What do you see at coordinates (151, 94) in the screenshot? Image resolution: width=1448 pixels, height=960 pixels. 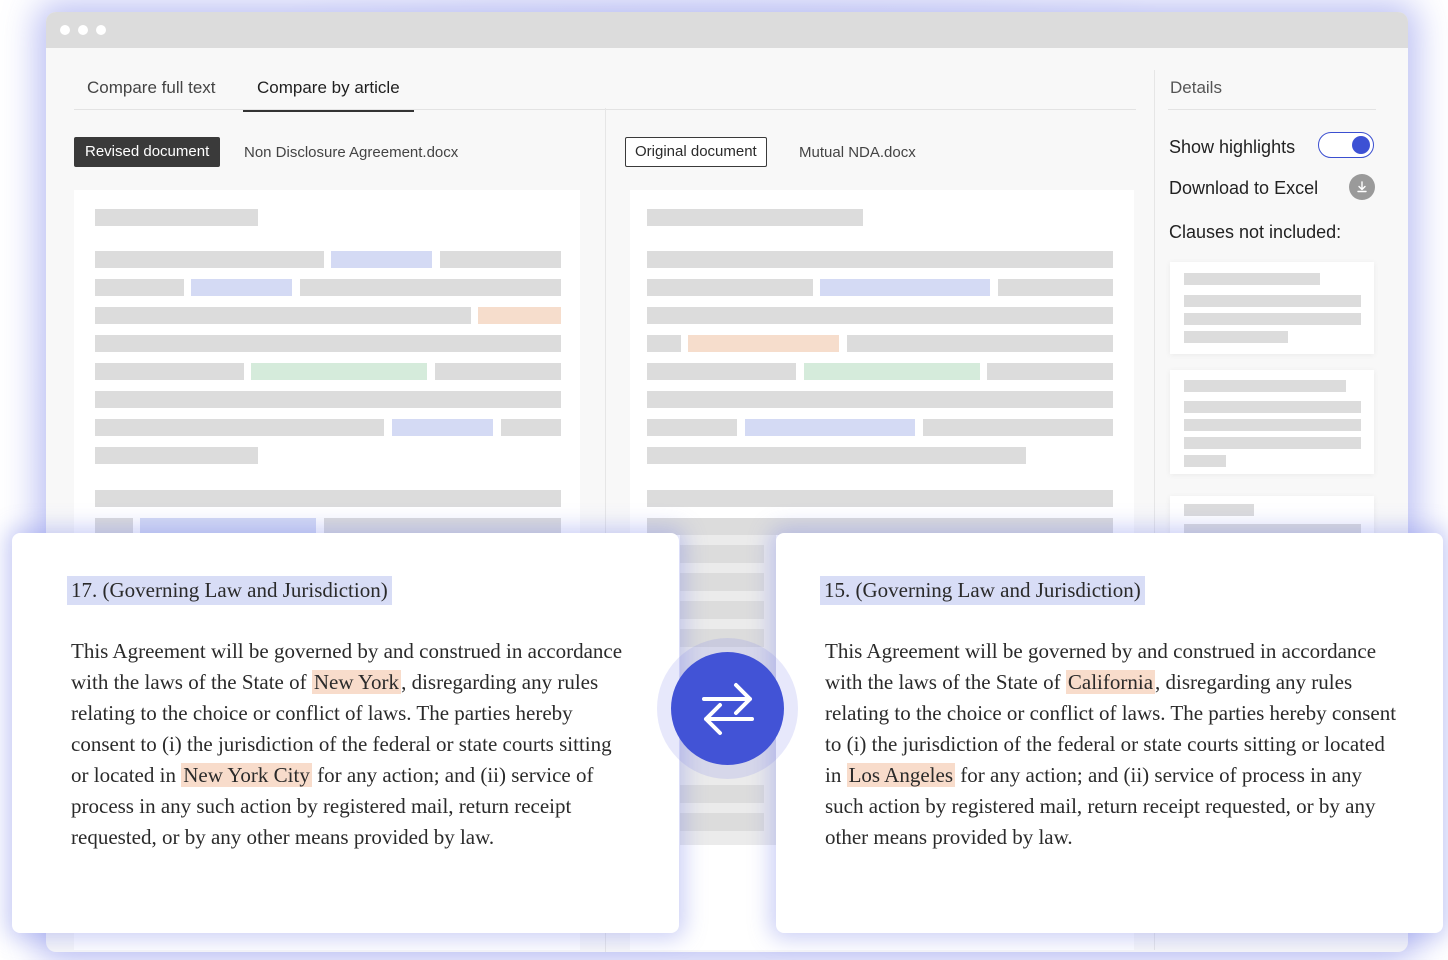 I see `tab-compare-full-text: Compare full text` at bounding box center [151, 94].